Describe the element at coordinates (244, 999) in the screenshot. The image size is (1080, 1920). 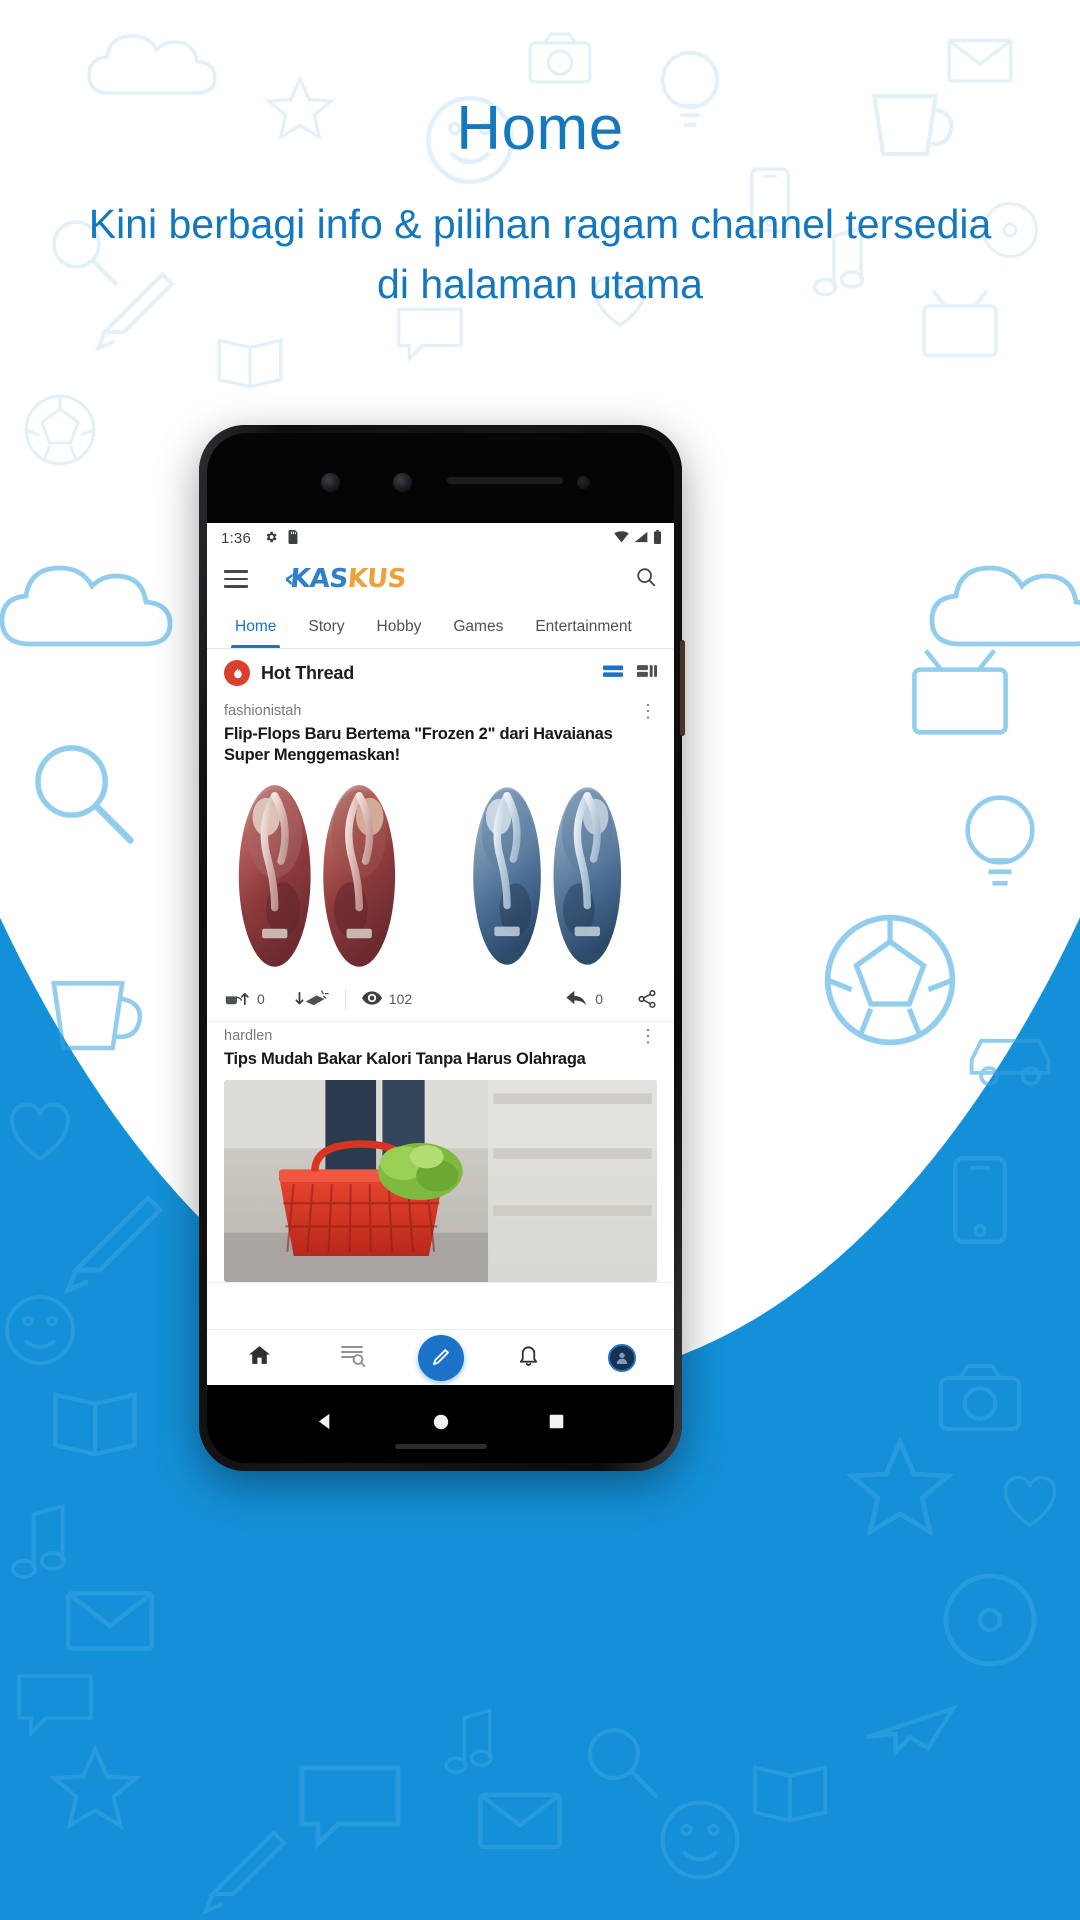
I see `cendol-up-icon: 0` at that location.